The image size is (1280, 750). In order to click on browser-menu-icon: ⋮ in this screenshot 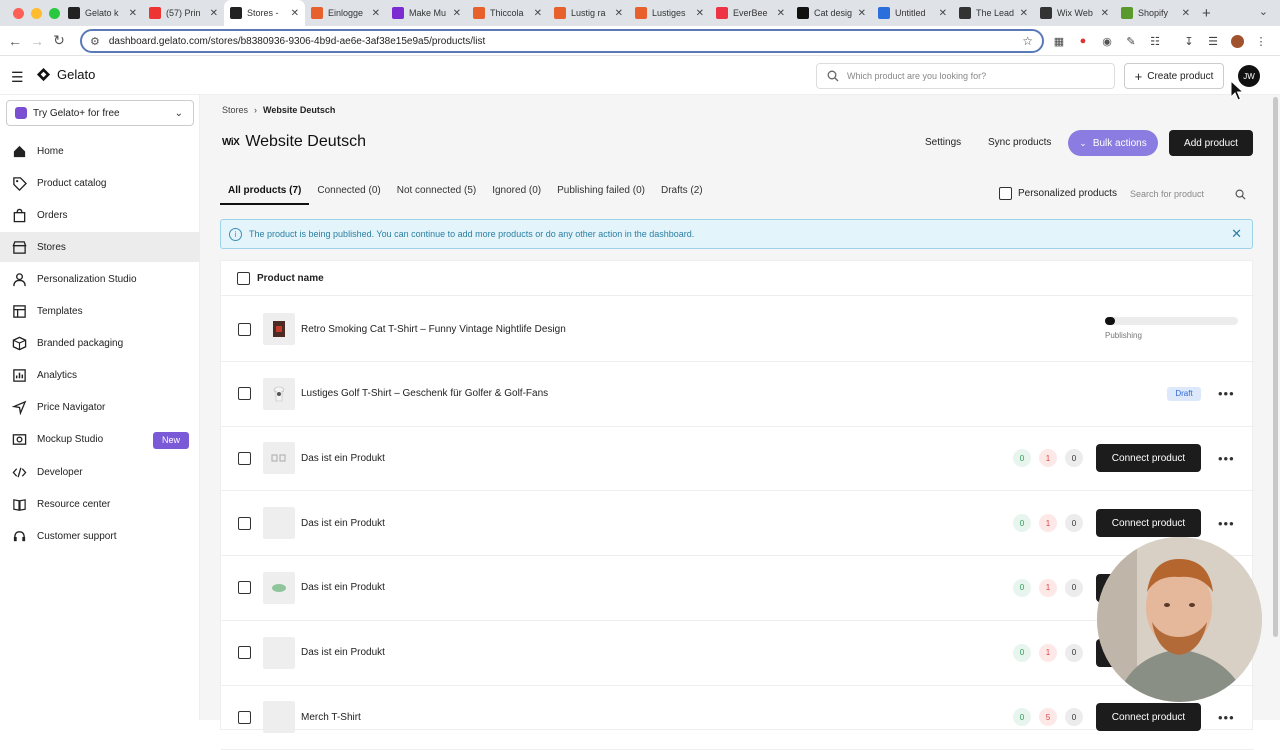, I will do `click(1261, 41)`.